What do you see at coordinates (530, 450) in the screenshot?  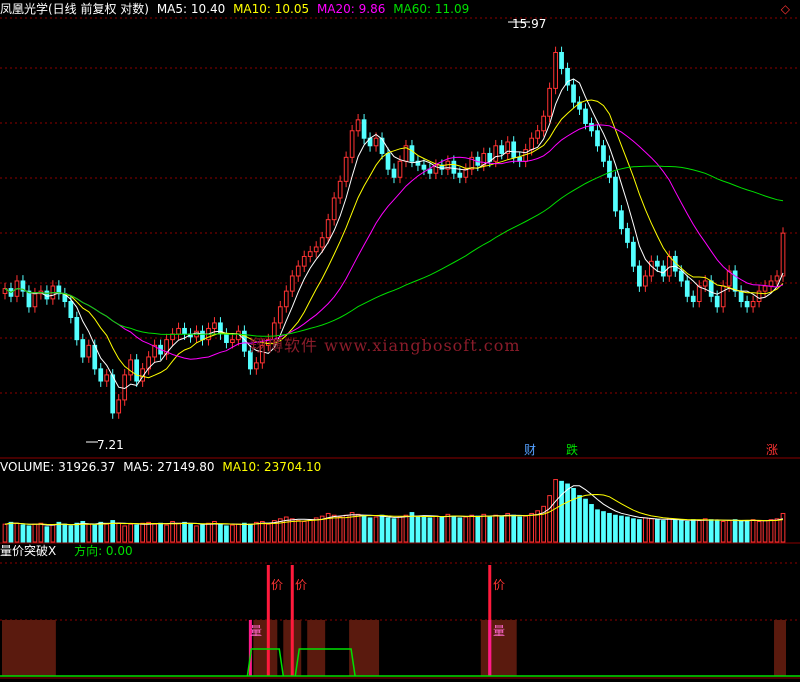 I see `finance-marker: 财` at bounding box center [530, 450].